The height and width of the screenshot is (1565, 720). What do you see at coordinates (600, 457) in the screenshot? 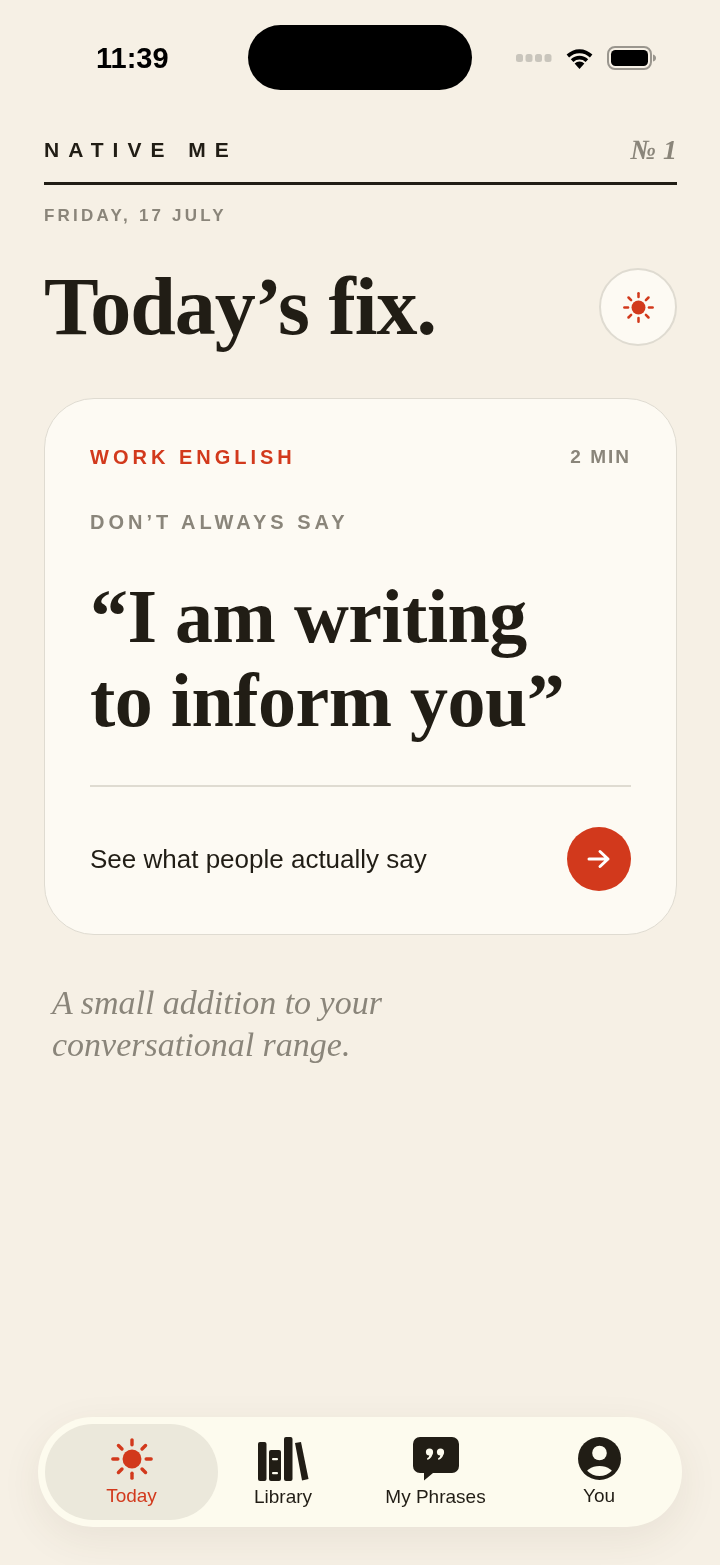
I see `duration-label: 2 MIN` at bounding box center [600, 457].